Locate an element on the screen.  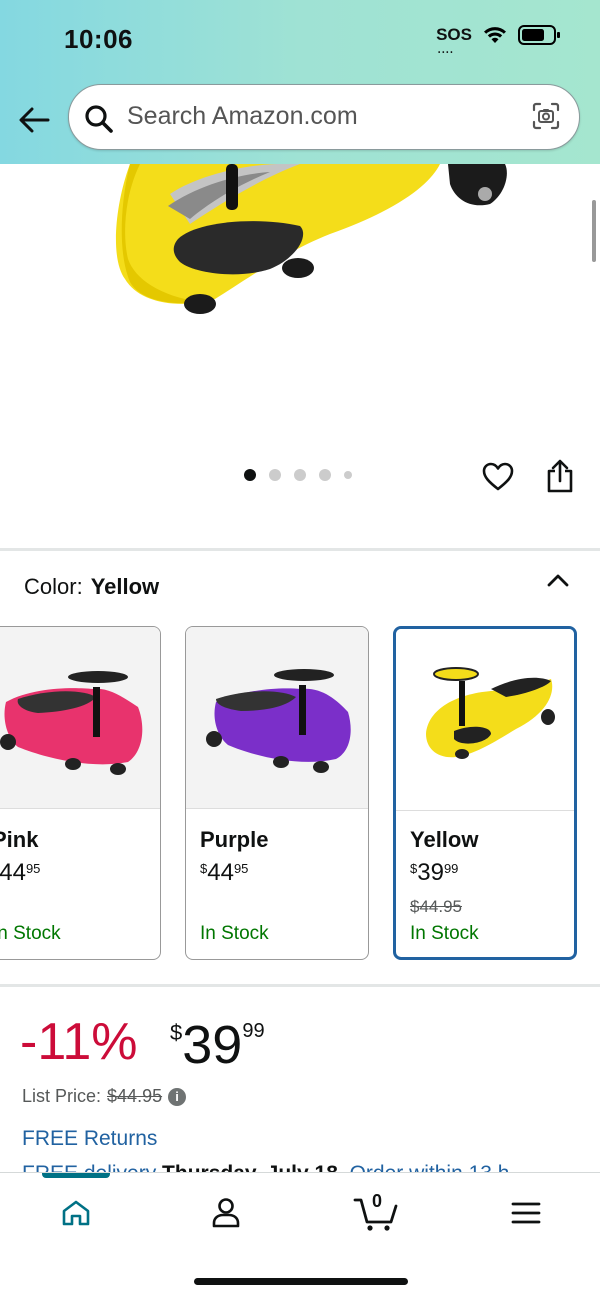
heart-icon is located at coordinates (498, 476).